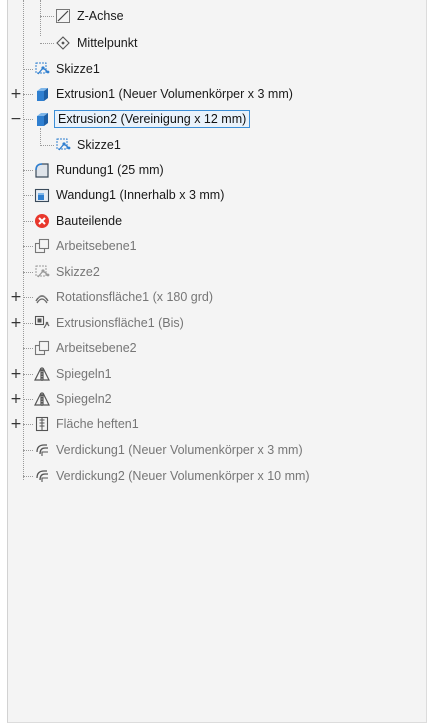 Image resolution: width=427 pixels, height=724 pixels. Describe the element at coordinates (42, 221) in the screenshot. I see `end-of-part-icon` at that location.